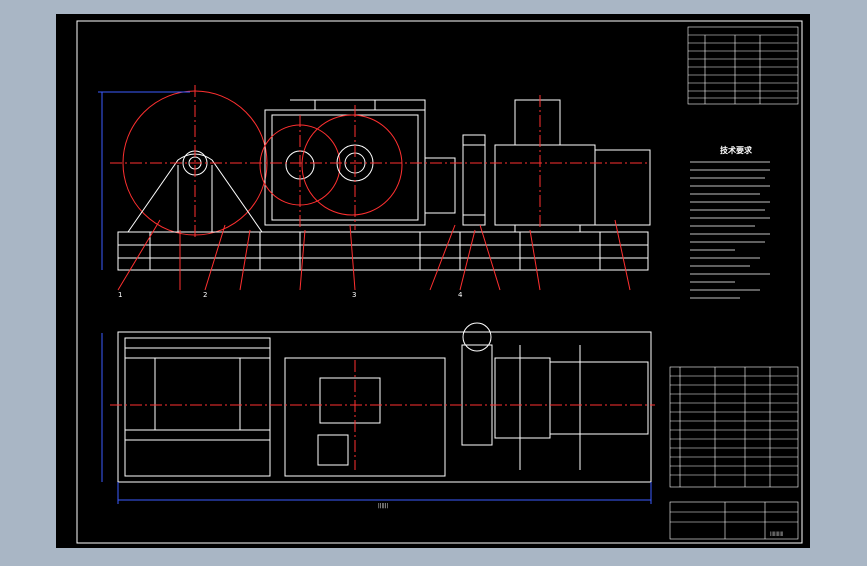 This screenshot has width=867, height=566. What do you see at coordinates (205, 295) in the screenshot?
I see `callout-2: 2` at bounding box center [205, 295].